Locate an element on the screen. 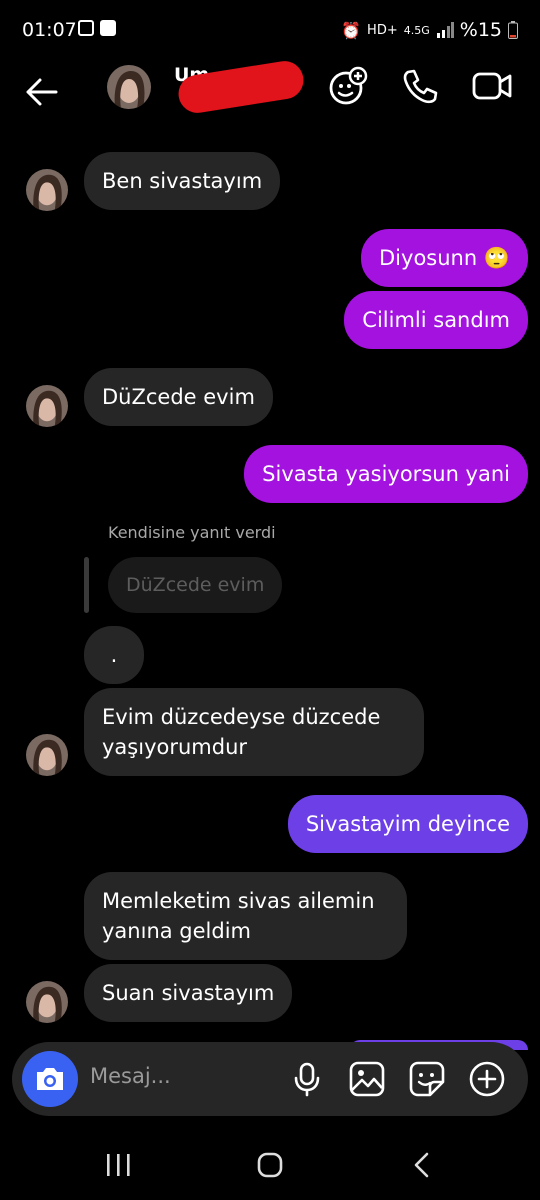 The height and width of the screenshot is (1200, 540). message-incoming: Suan sivastayım is located at coordinates (188, 993).